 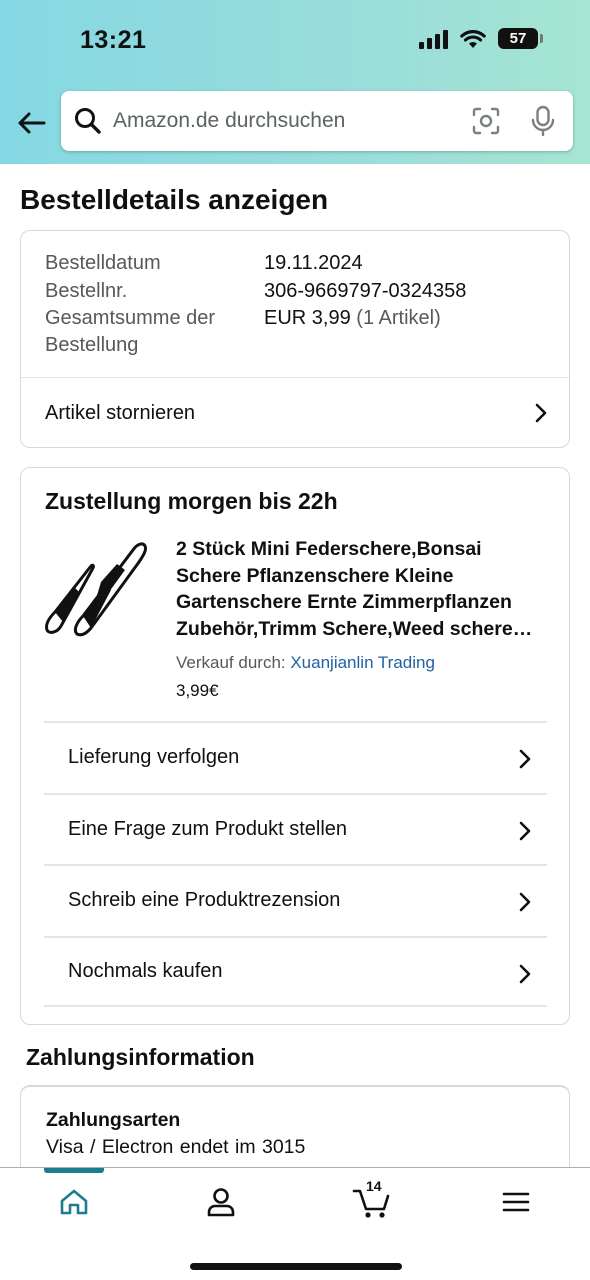 I want to click on track-delivery-row: Lieferung verfolgen, so click(x=295, y=757).